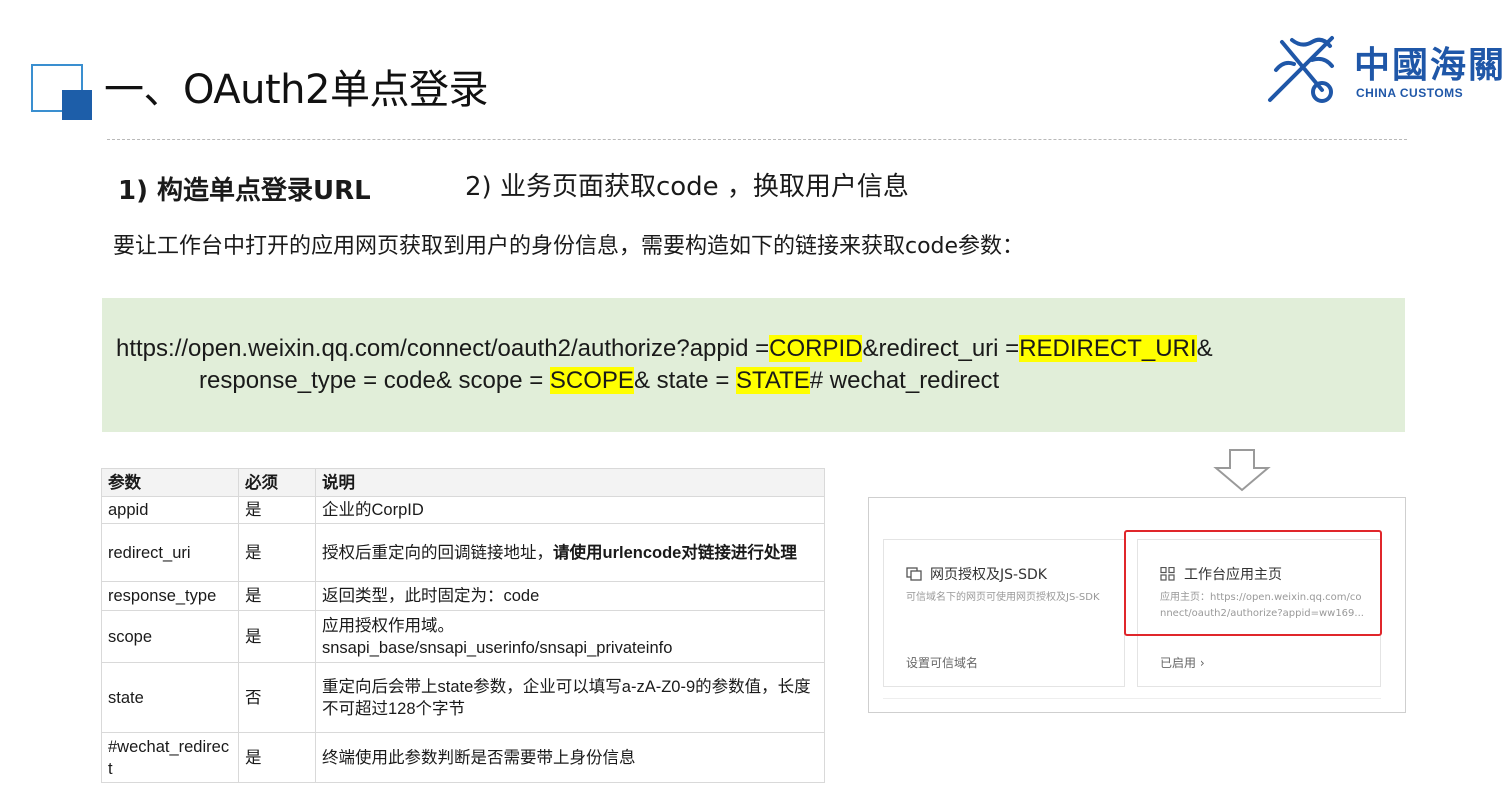  I want to click on down-arrow-icon, so click(1242, 470).